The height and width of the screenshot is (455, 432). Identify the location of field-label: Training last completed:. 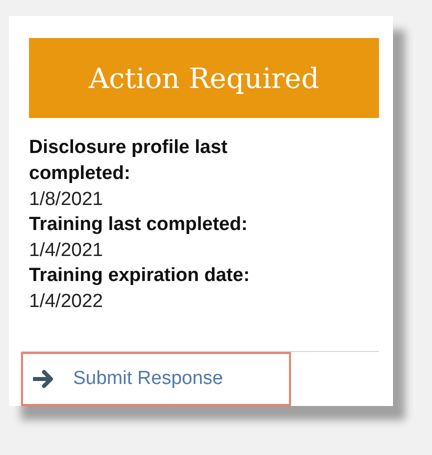
(139, 225).